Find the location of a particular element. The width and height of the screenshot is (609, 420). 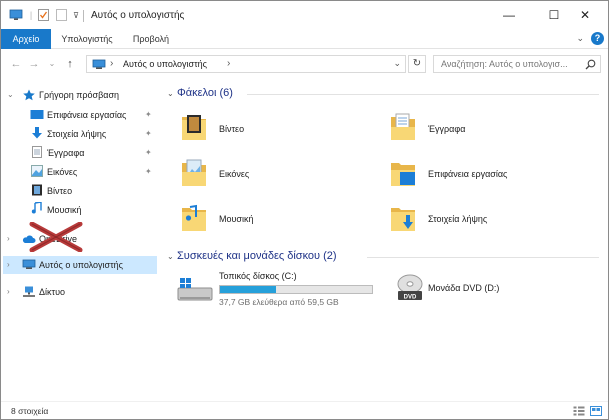

breadcrumb: Αυτός ο υπολογιστής is located at coordinates (165, 64).